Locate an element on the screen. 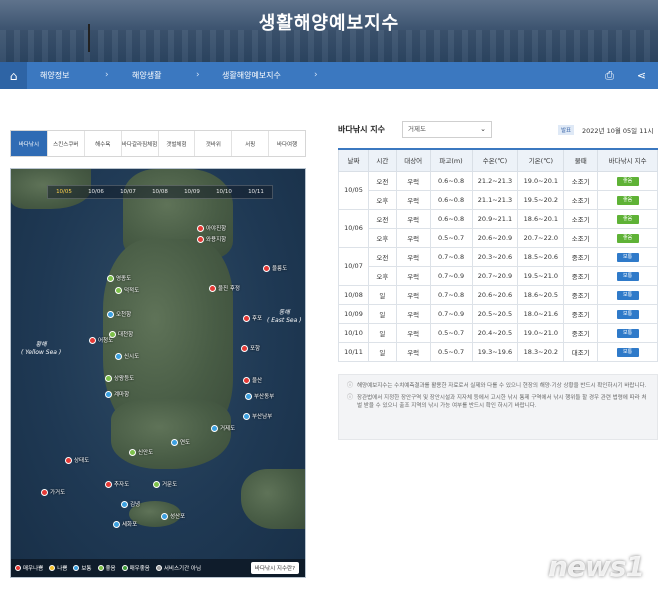  breadcrumb-ocean-life: 해양생활 is located at coordinates (146, 75).